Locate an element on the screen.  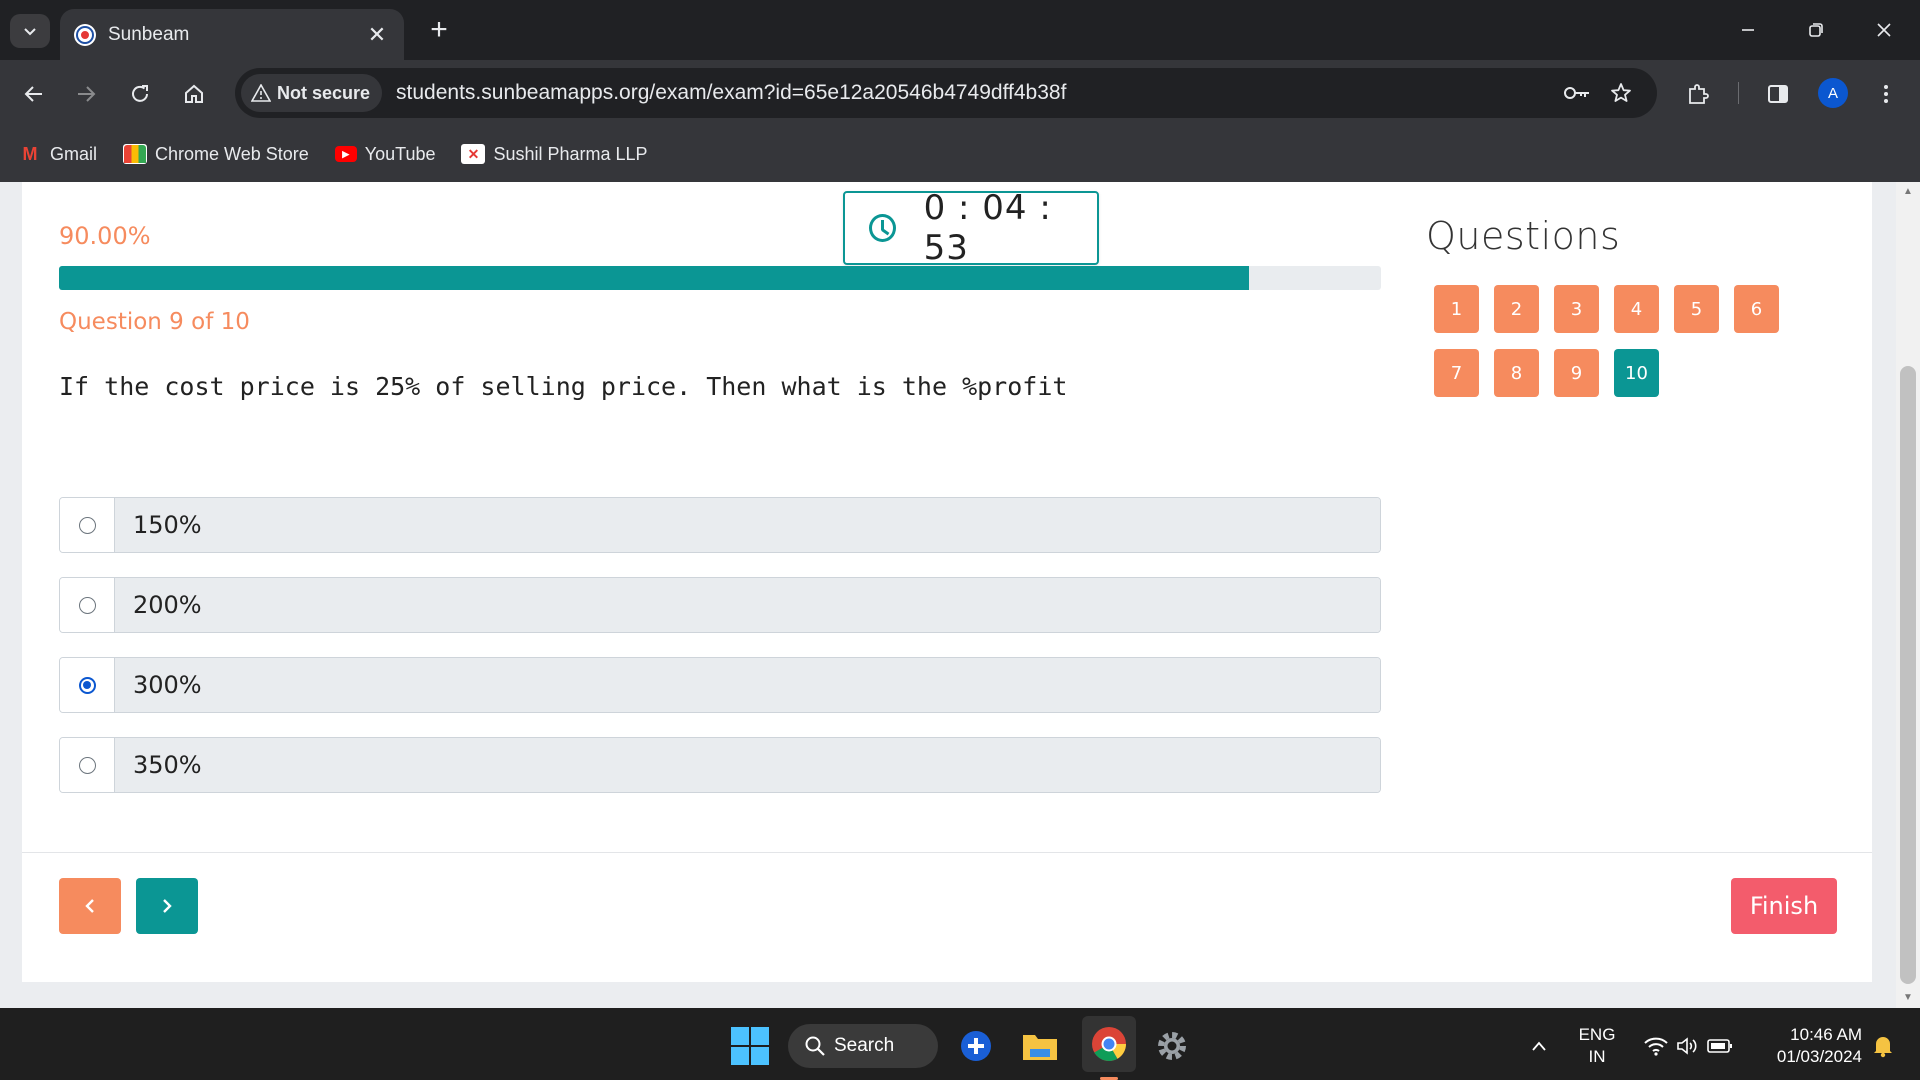
question-nav-4: 4 is located at coordinates (1636, 309).